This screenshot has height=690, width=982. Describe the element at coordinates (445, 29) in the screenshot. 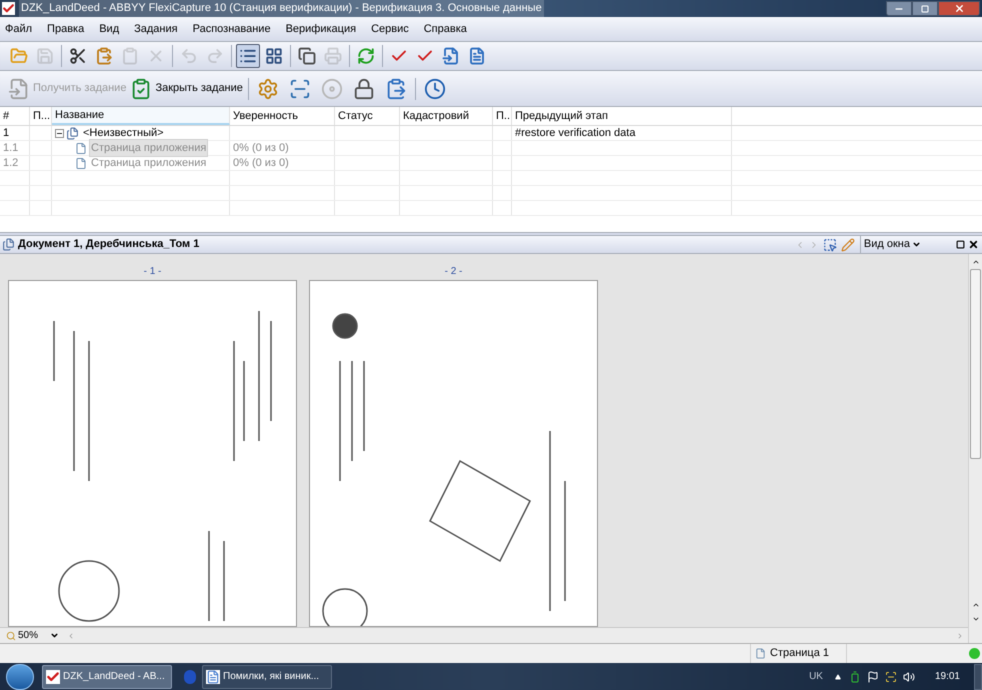

I see `menu-item: Справка` at that location.